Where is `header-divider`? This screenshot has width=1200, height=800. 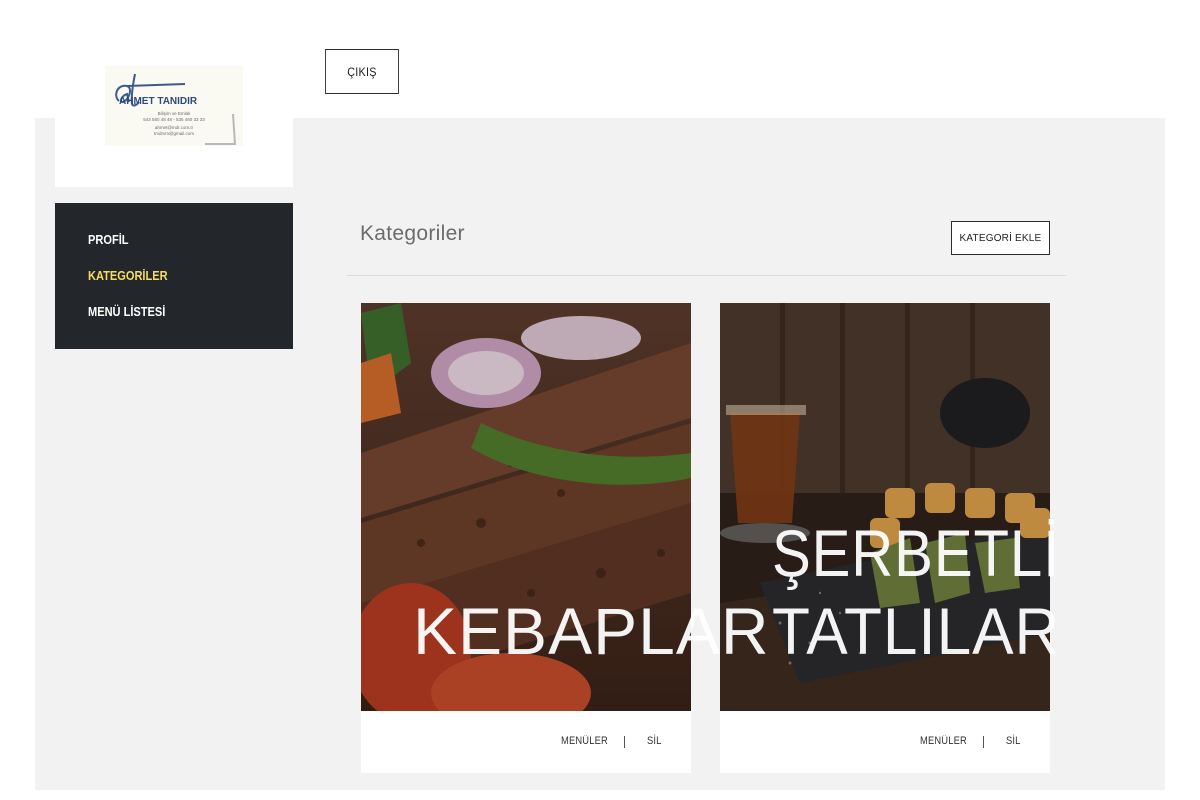 header-divider is located at coordinates (706, 275).